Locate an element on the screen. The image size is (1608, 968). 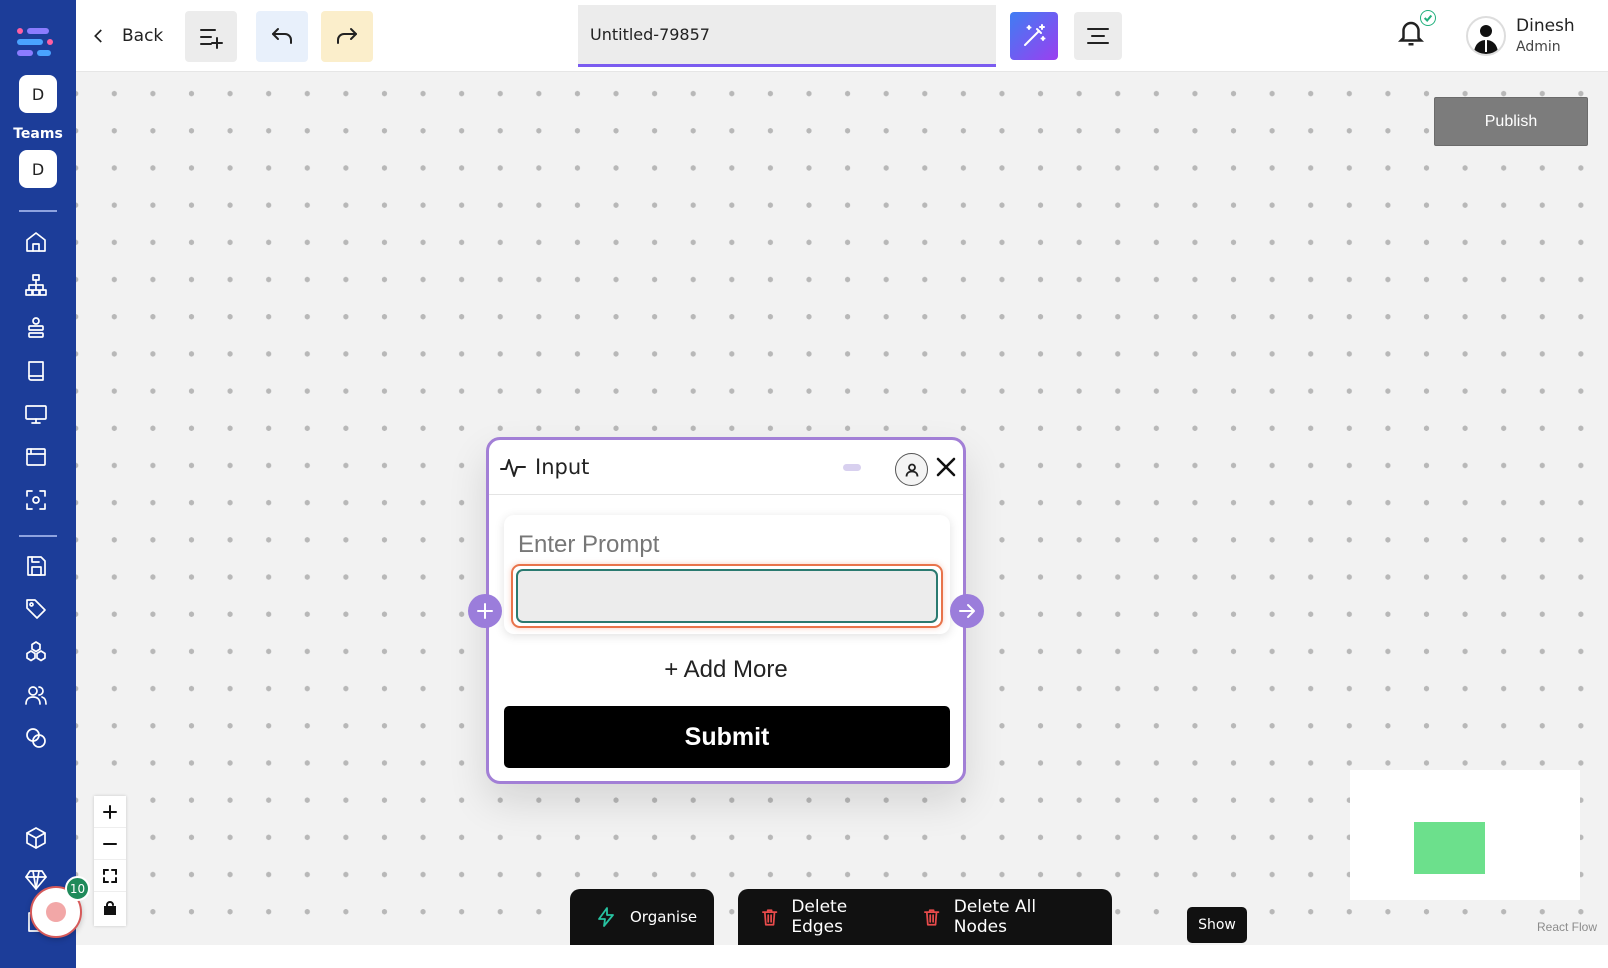
delete-all-nodes-button: Delete All Nodes is located at coordinates (1006, 917).